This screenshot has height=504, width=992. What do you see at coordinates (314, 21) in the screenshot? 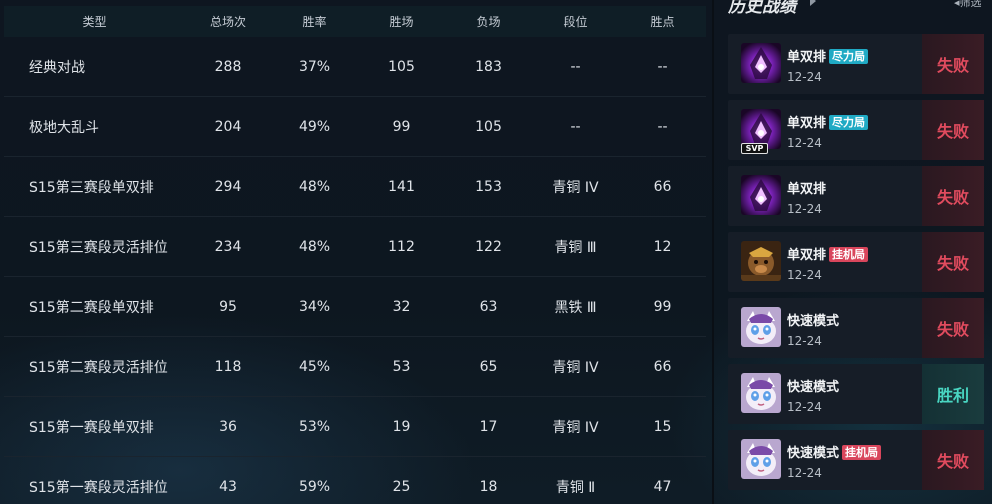
I see `header-winrate: 胜率` at bounding box center [314, 21].